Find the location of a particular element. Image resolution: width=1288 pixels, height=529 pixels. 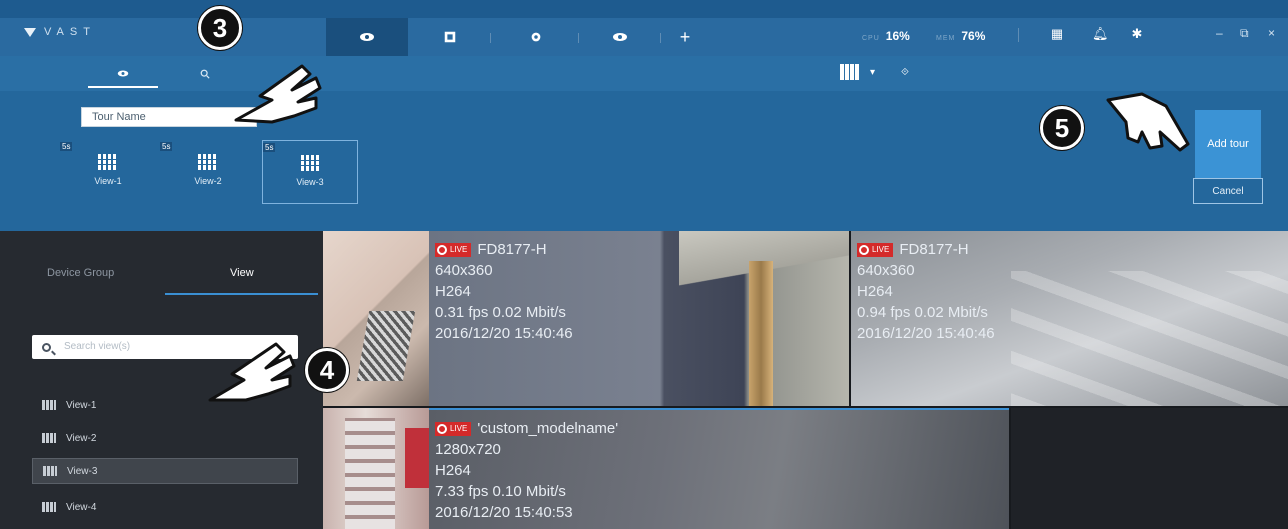

timestamp: 2016/12/20 15:40:46 is located at coordinates (504, 333).